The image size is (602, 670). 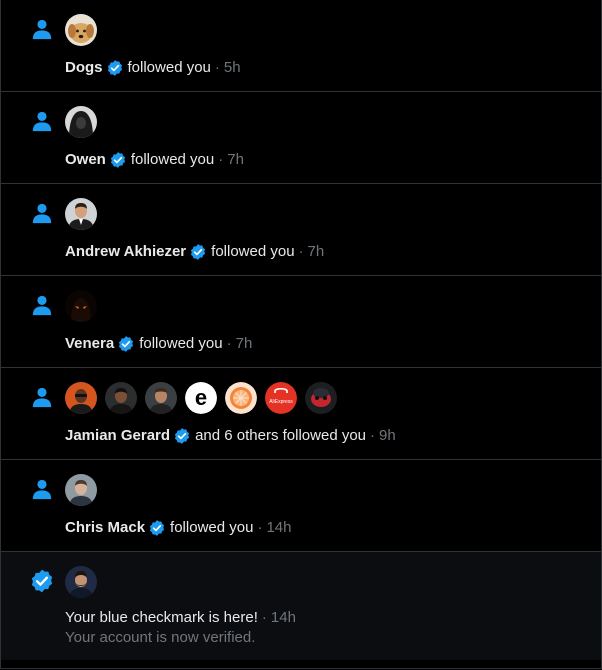 What do you see at coordinates (301, 46) in the screenshot?
I see `notification-row: Dogs followed you · 5h` at bounding box center [301, 46].